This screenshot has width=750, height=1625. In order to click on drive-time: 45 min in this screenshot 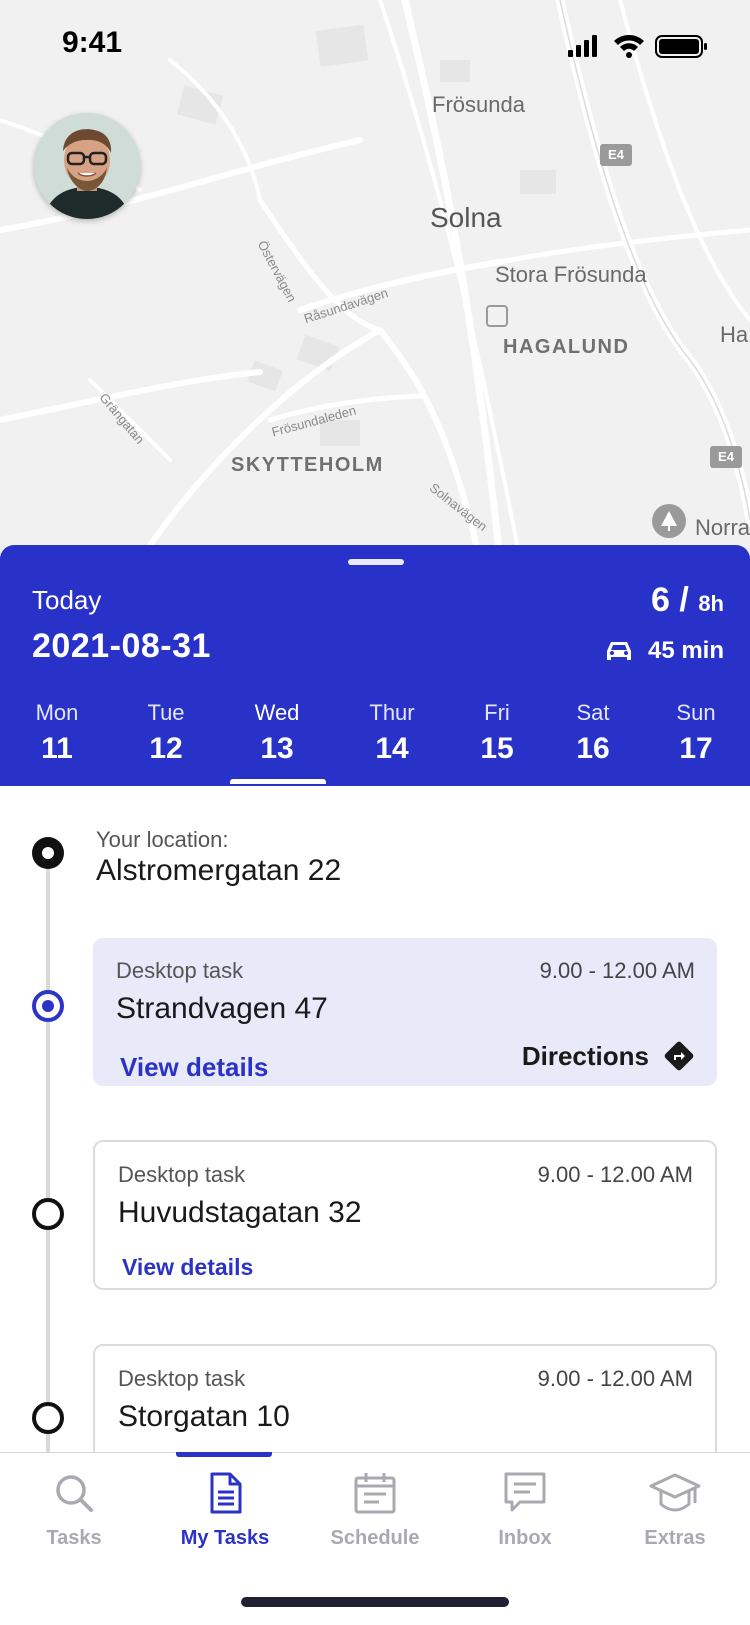, I will do `click(665, 651)`.